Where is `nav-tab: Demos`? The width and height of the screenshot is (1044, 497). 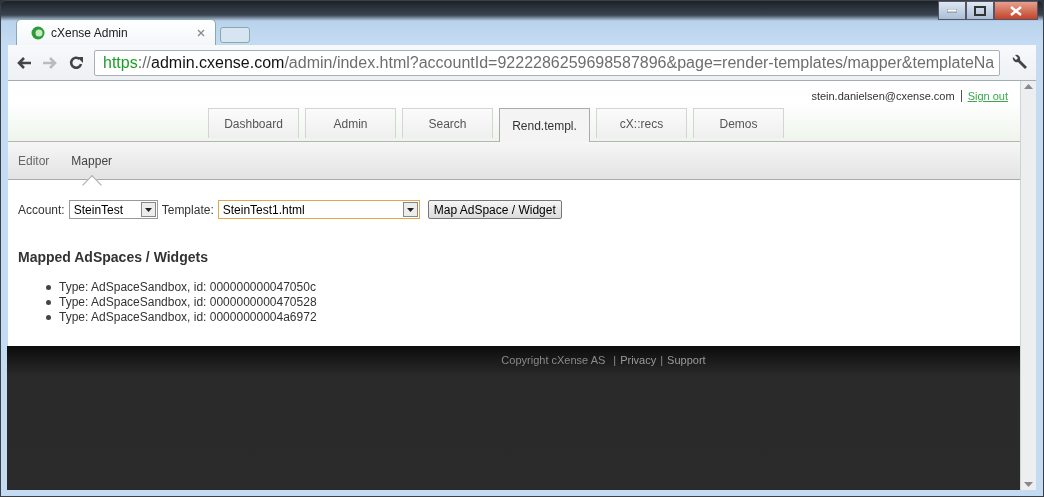
nav-tab: Demos is located at coordinates (738, 123).